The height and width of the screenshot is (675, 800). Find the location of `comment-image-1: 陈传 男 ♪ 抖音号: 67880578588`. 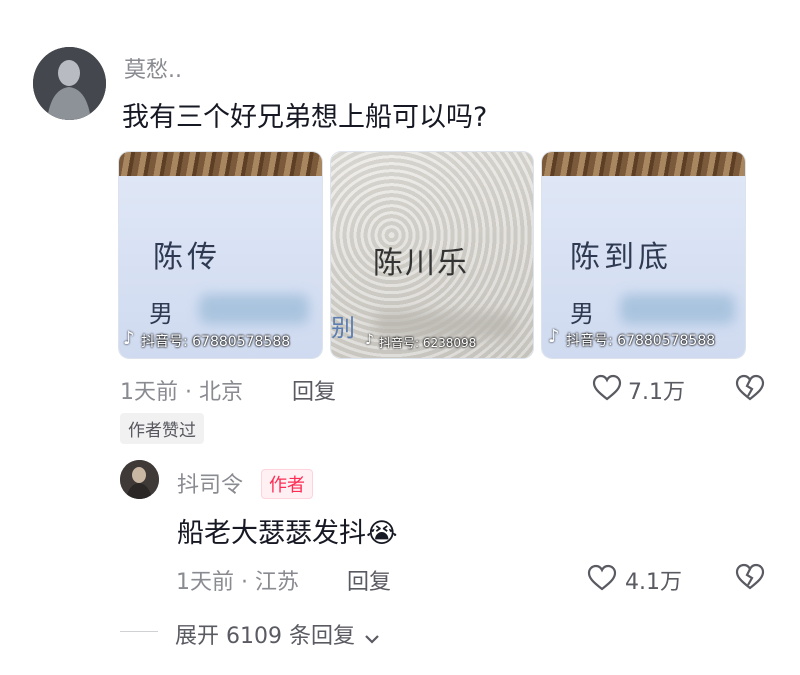

comment-image-1: 陈传 男 ♪ 抖音号: 67880578588 is located at coordinates (220, 255).